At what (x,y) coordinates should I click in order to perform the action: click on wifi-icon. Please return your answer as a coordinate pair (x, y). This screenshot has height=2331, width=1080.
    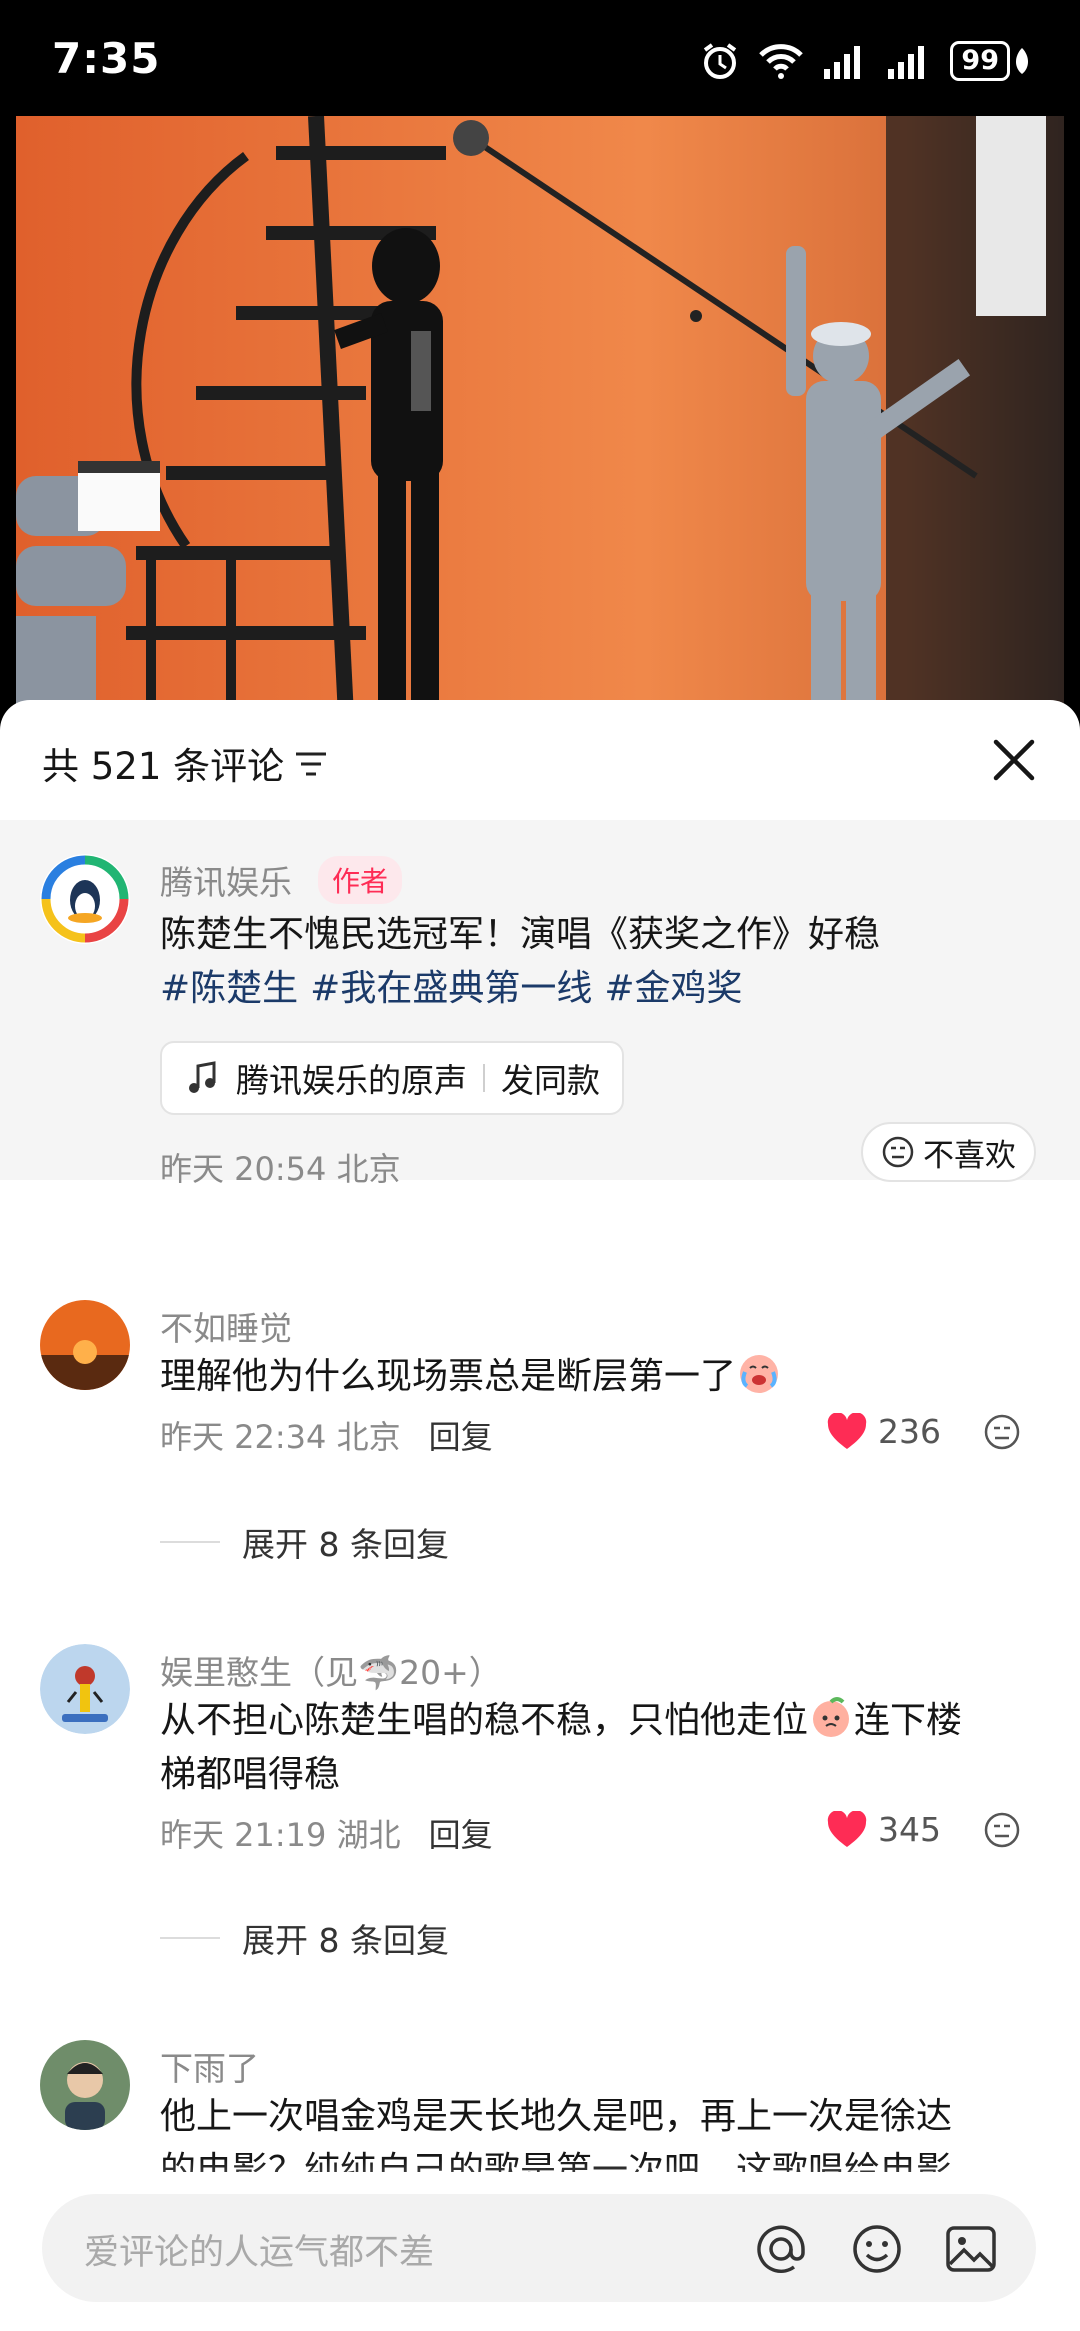
    Looking at the image, I should click on (781, 61).